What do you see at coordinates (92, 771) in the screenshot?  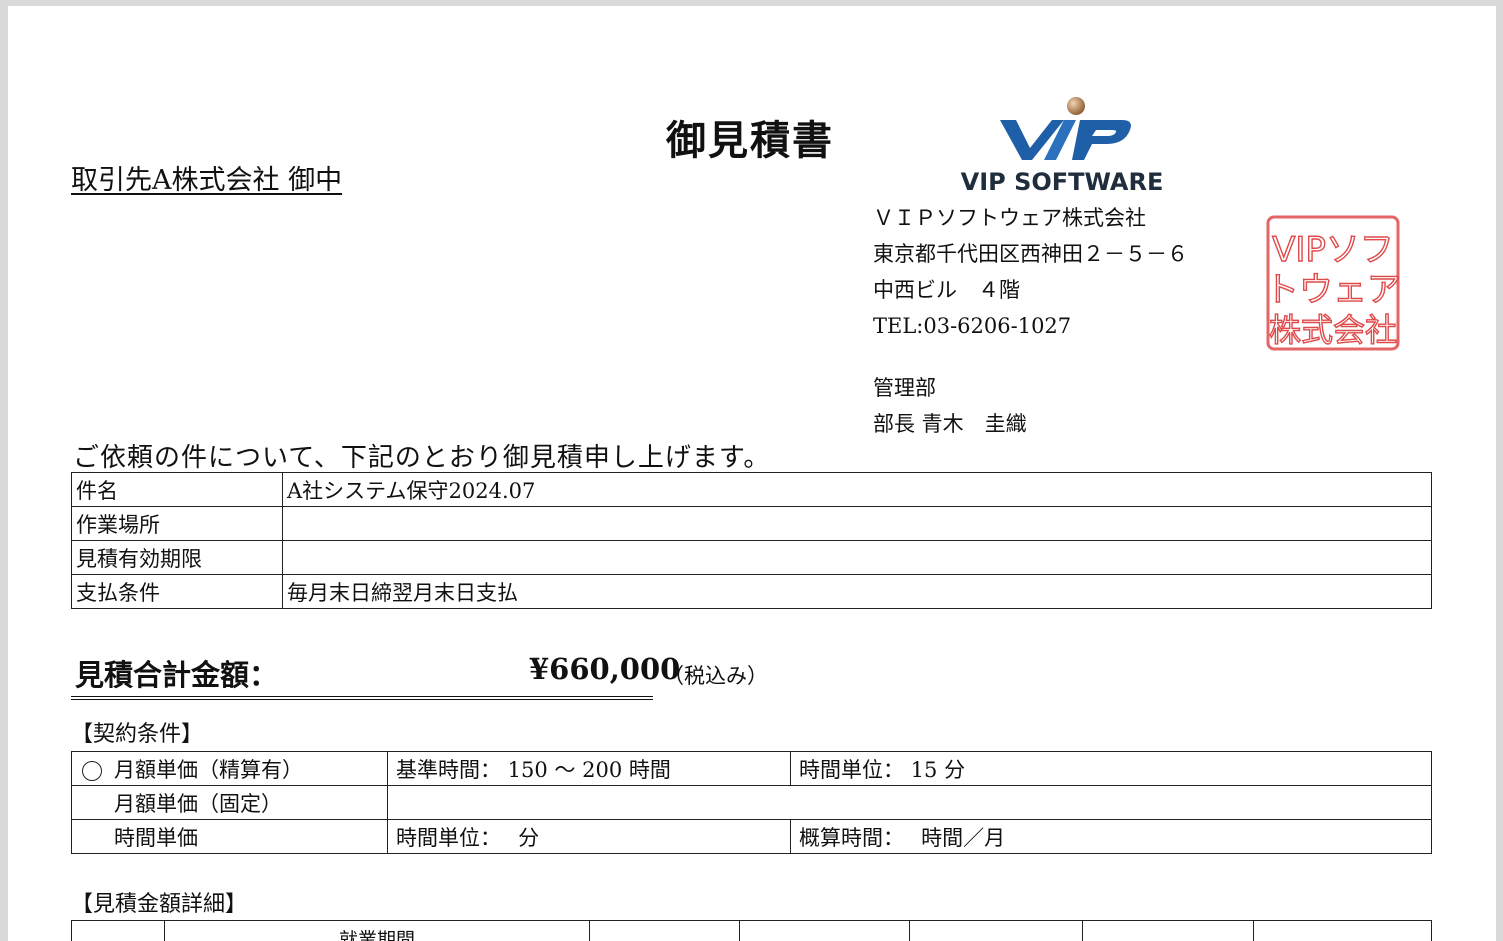 I see `radio-circle-icon` at bounding box center [92, 771].